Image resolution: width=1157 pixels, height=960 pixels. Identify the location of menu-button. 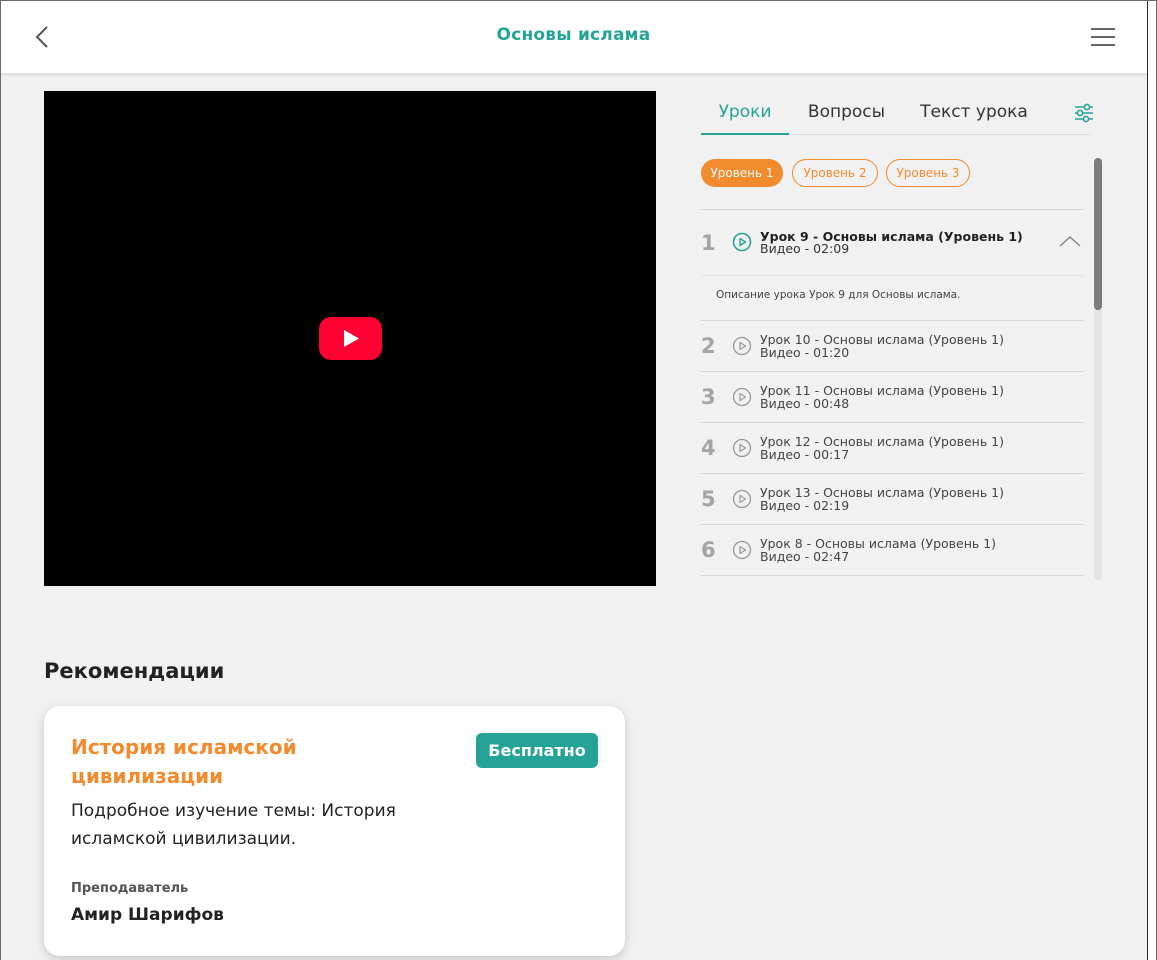
(1103, 37).